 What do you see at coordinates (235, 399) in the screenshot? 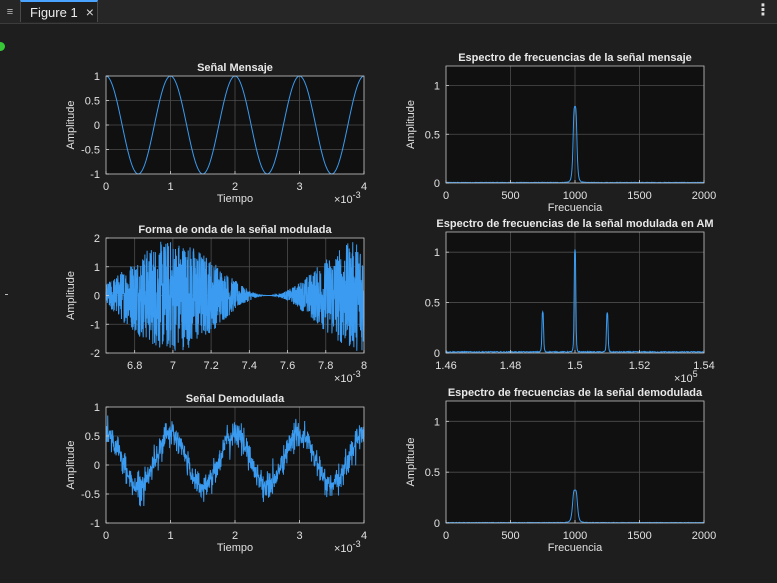
I see `chart-title: Señal Demodulada` at bounding box center [235, 399].